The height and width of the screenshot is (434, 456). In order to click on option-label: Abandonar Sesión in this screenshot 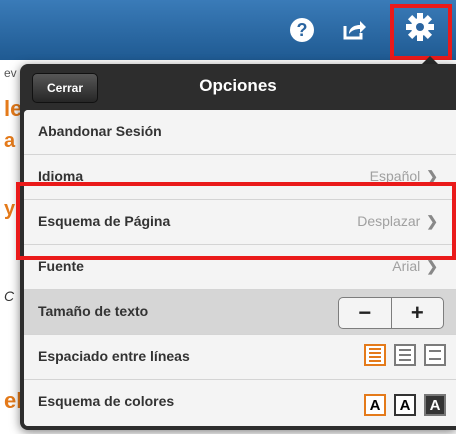, I will do `click(100, 131)`.